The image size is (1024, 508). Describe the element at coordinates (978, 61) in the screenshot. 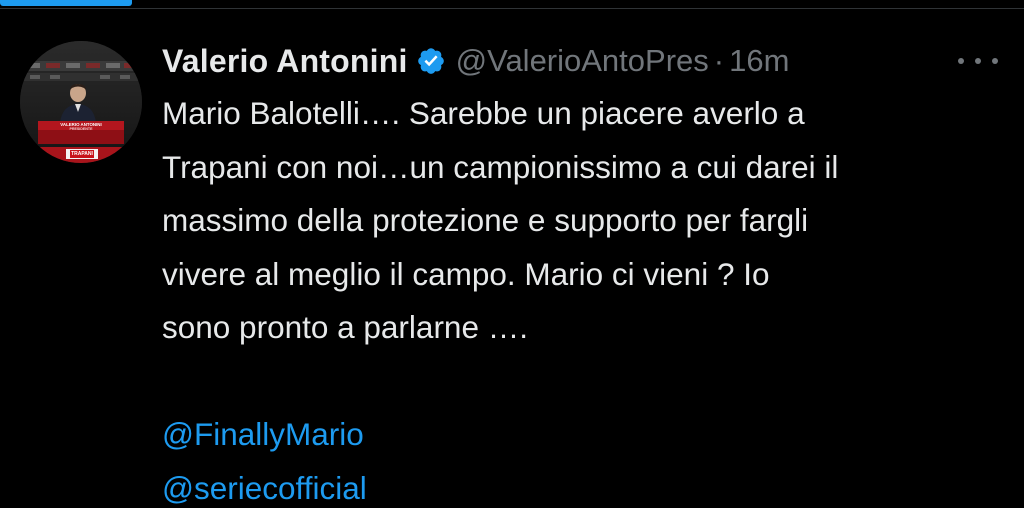

I see `more-dots-icon` at that location.